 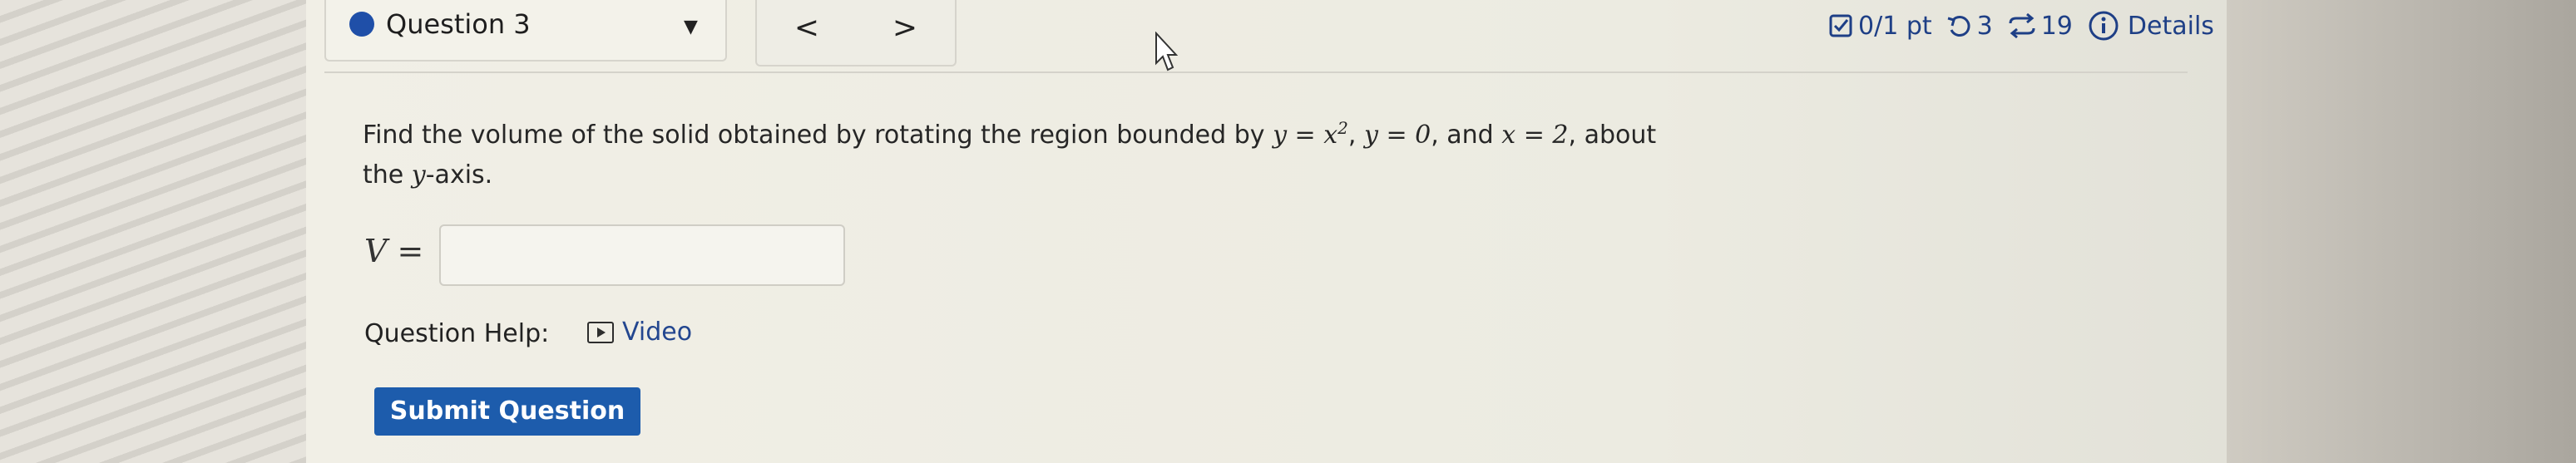 What do you see at coordinates (1620, 136) in the screenshot?
I see `prompt-about: about` at bounding box center [1620, 136].